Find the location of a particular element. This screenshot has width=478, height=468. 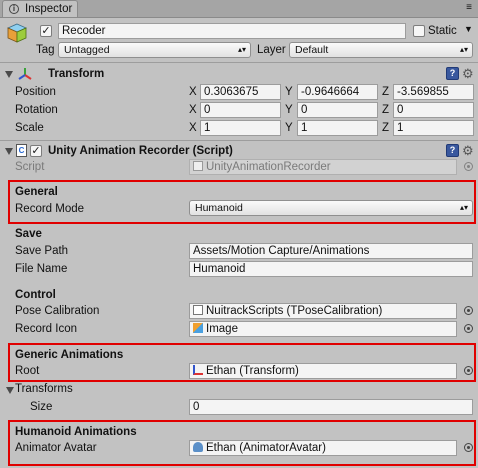

static-label: Static is located at coordinates (442, 31).